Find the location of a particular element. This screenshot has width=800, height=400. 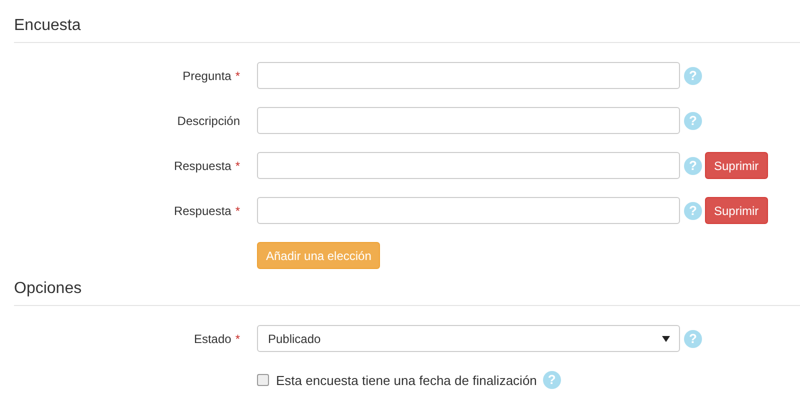

checkbox-label: Esta encuesta tiene una fecha de finalización is located at coordinates (406, 380).